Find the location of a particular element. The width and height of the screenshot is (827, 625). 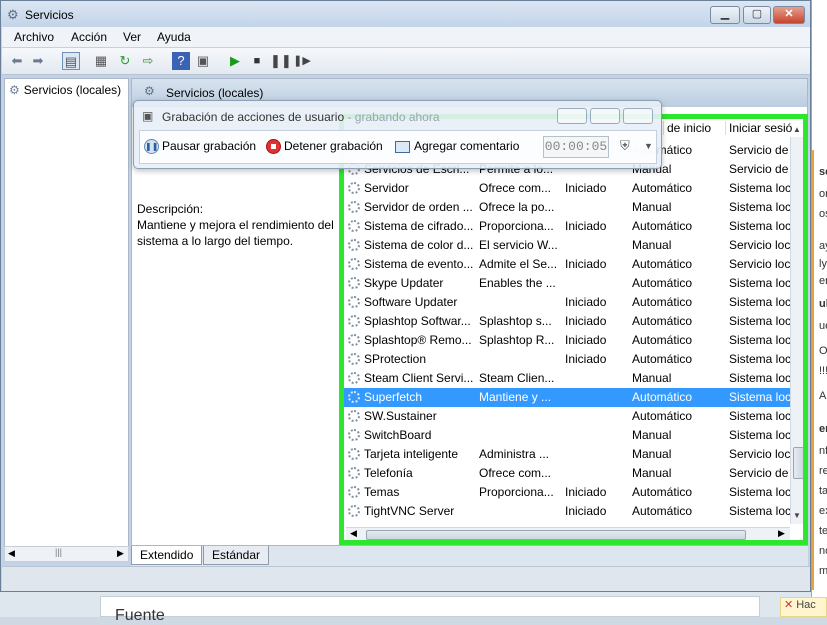

tab-extendido: Extendido is located at coordinates (167, 555).